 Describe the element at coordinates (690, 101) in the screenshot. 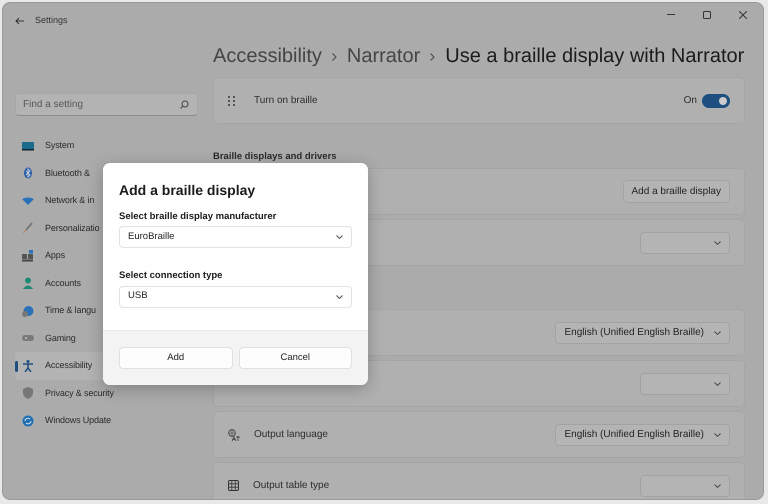

I see `toggle-state-label: On` at that location.